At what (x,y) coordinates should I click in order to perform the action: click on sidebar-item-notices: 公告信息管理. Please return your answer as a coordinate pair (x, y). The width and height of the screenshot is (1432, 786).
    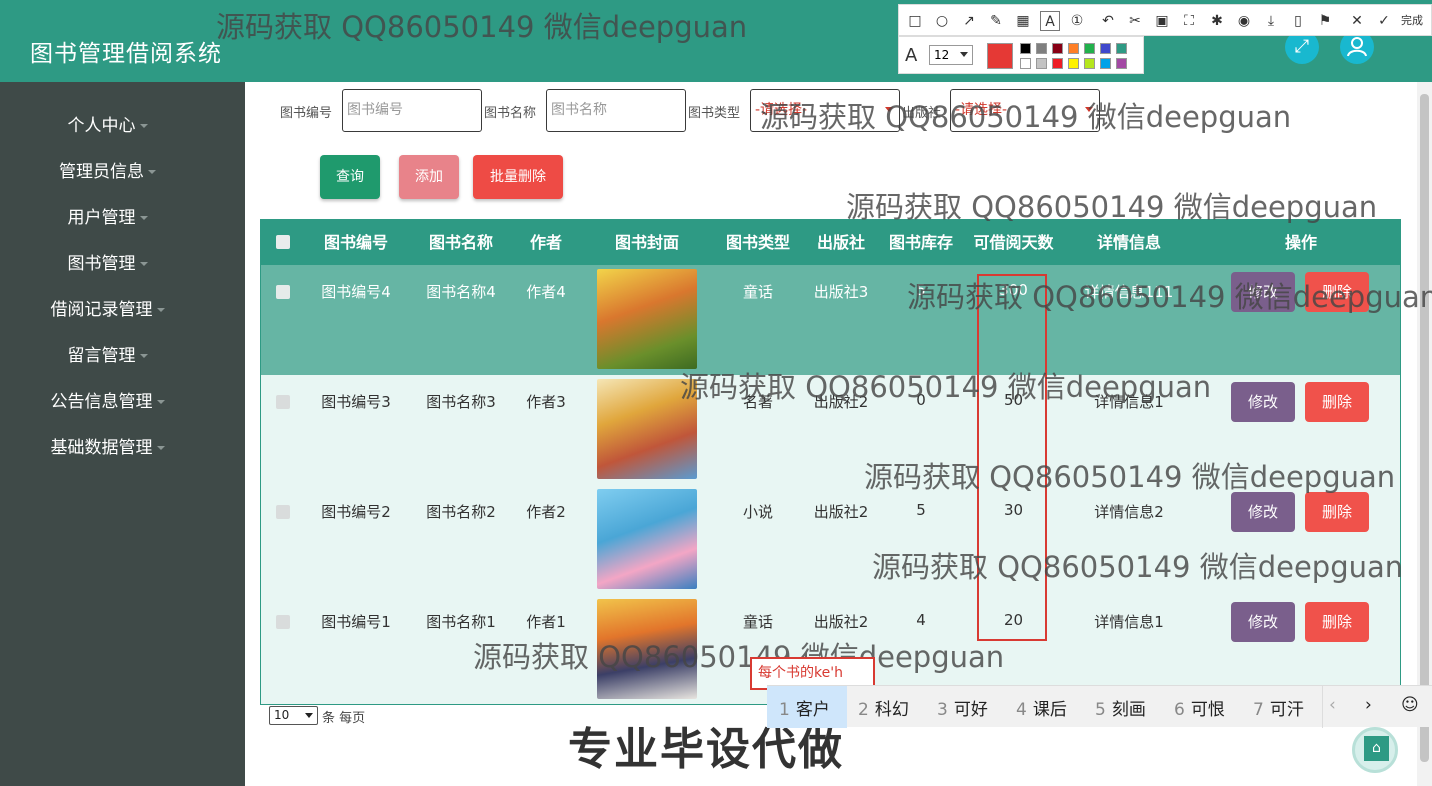
    Looking at the image, I should click on (107, 402).